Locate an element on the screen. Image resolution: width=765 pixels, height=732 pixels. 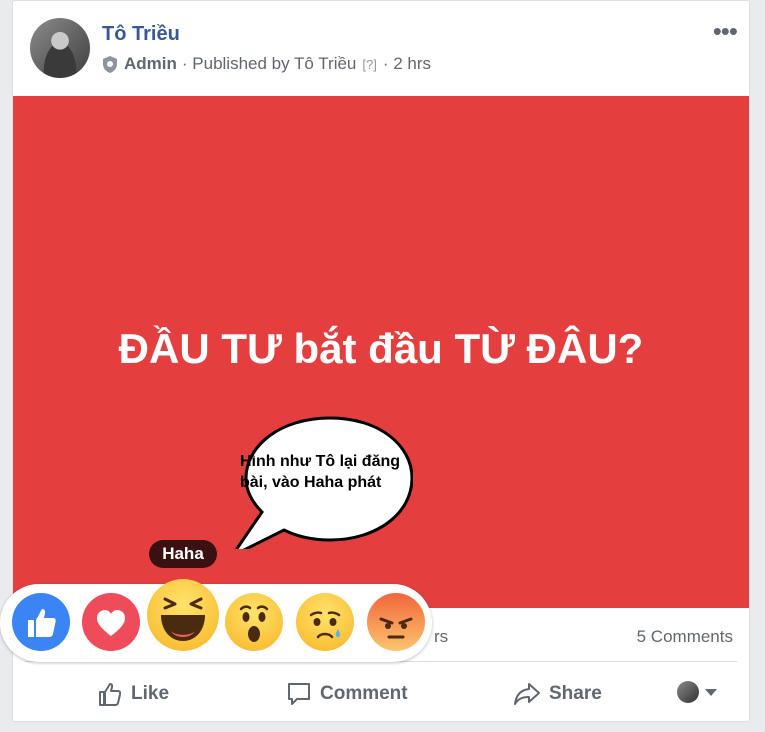
comment-button: Comment is located at coordinates (347, 694).